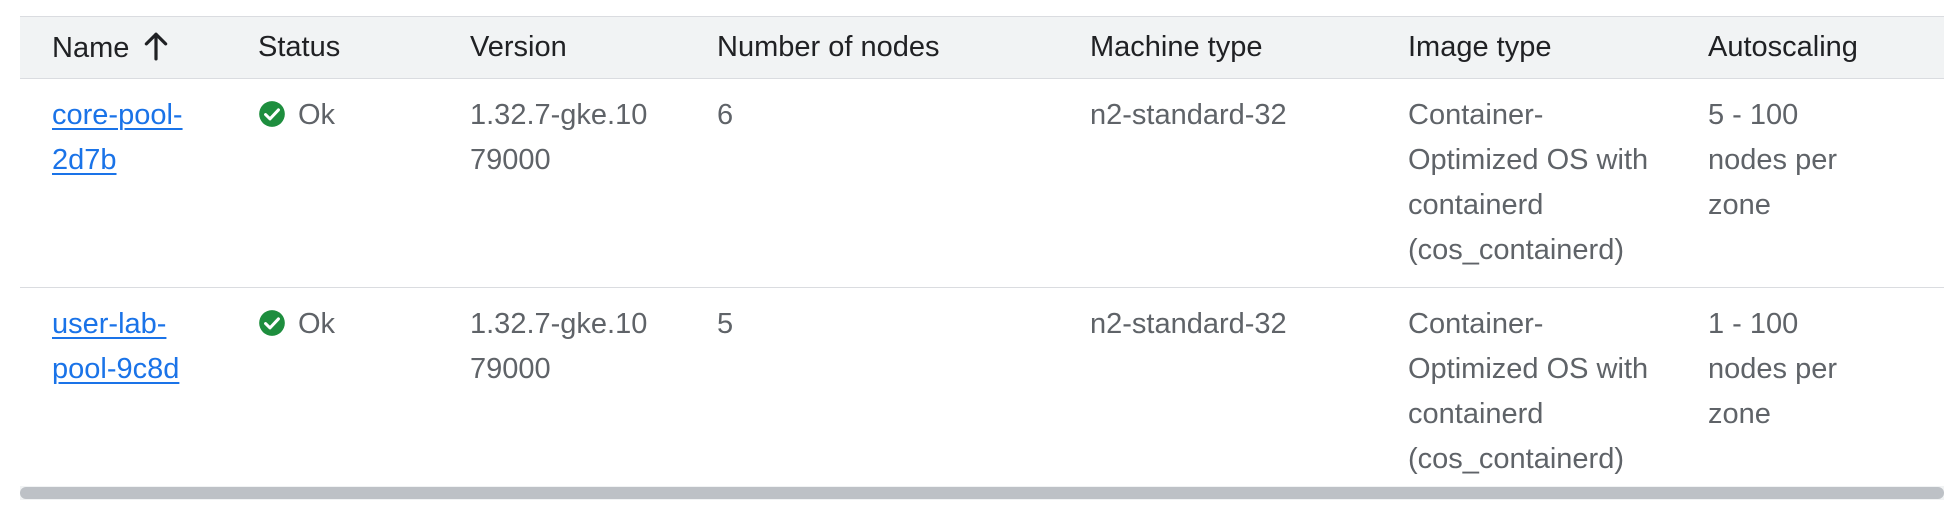 The height and width of the screenshot is (514, 1944). Describe the element at coordinates (1772, 160) in the screenshot. I see `autoscaling-text: 5 - 100 nodes per zone` at that location.